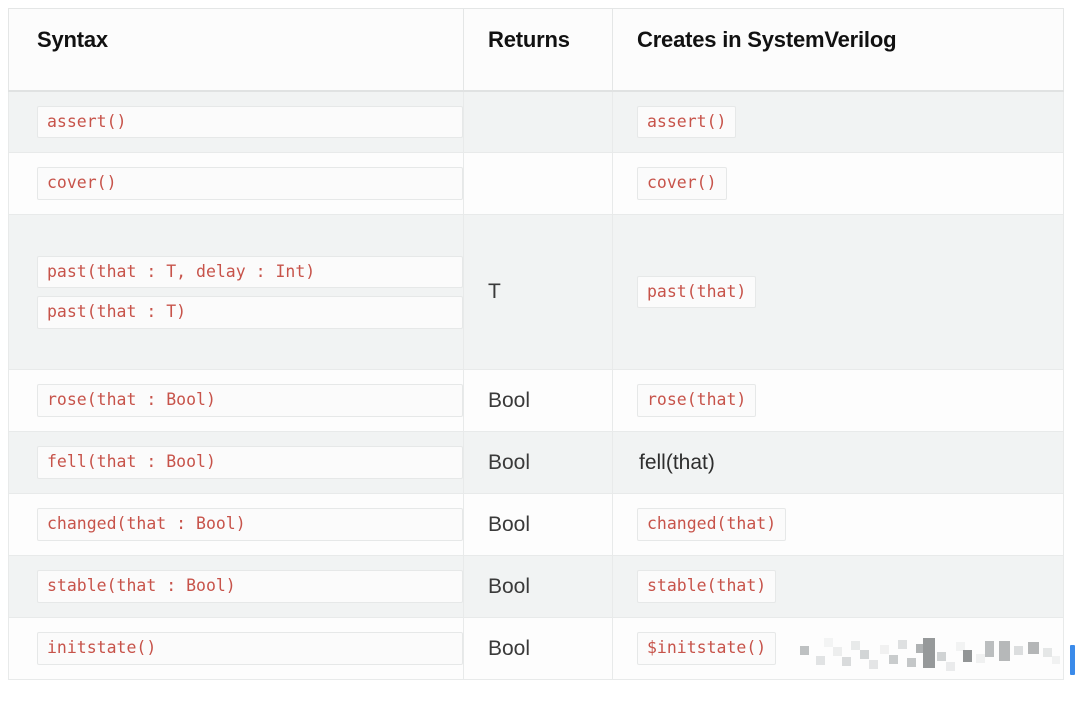 Image resolution: width=1075 pixels, height=703 pixels. I want to click on syntax-code-chip: past(that : T, delay : Int), so click(250, 271).